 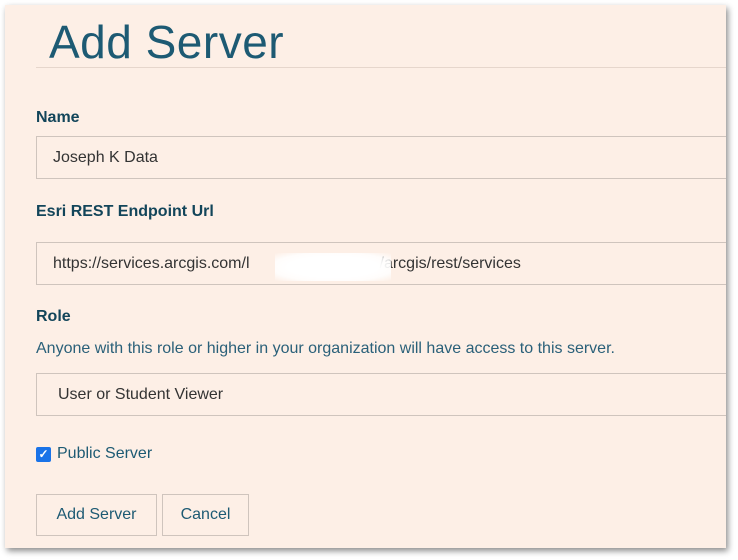 I want to click on role-selected-value: User or Student Viewer, so click(x=141, y=394).